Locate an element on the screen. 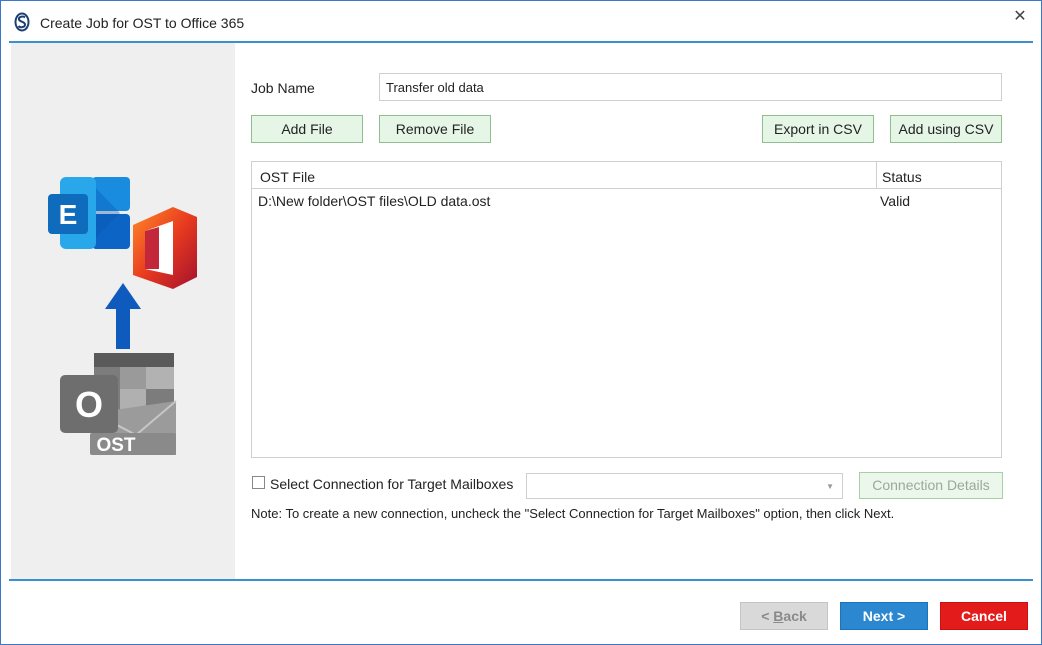 The width and height of the screenshot is (1042, 645). export-csv-button: Export in CSV is located at coordinates (818, 129).